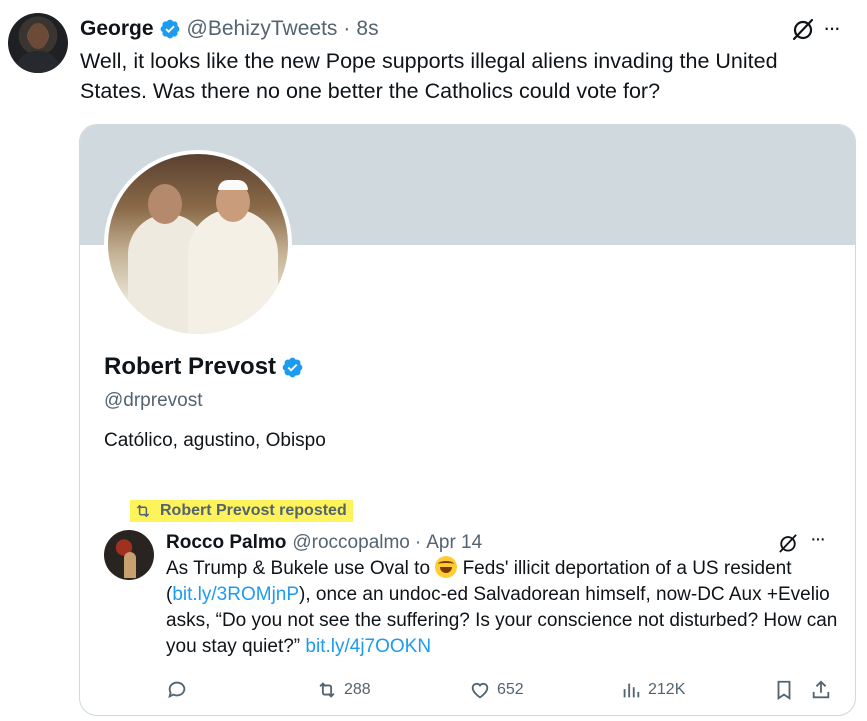 Image resolution: width=867 pixels, height=721 pixels. What do you see at coordinates (117, 29) in the screenshot?
I see `author-name: George` at bounding box center [117, 29].